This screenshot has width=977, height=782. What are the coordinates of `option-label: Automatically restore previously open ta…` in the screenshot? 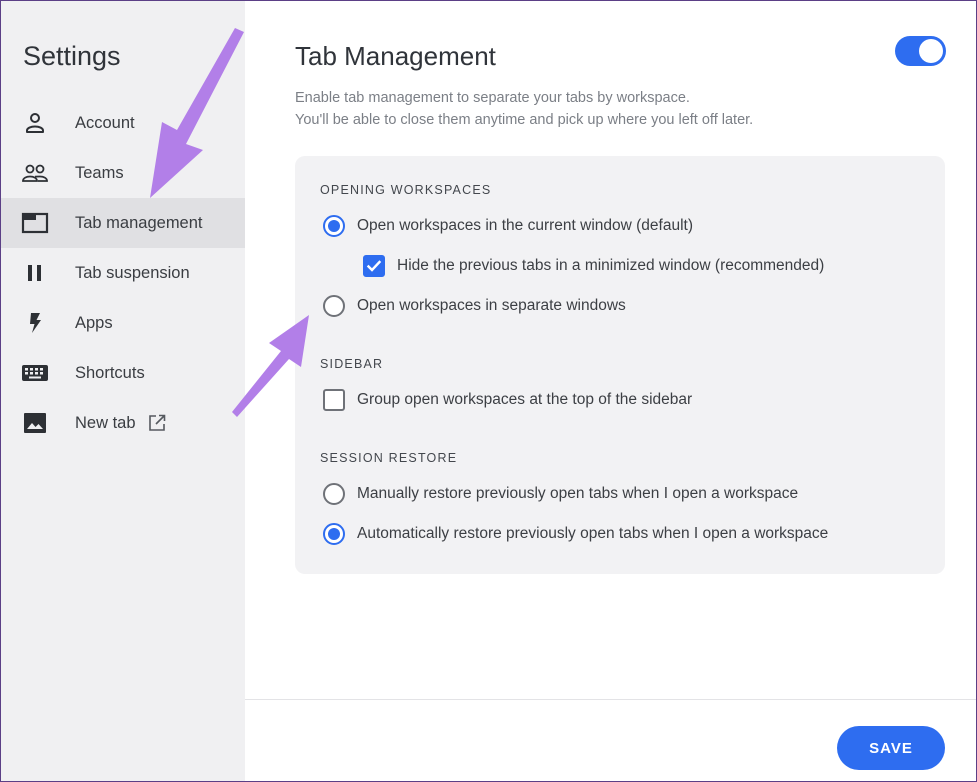 It's located at (593, 533).